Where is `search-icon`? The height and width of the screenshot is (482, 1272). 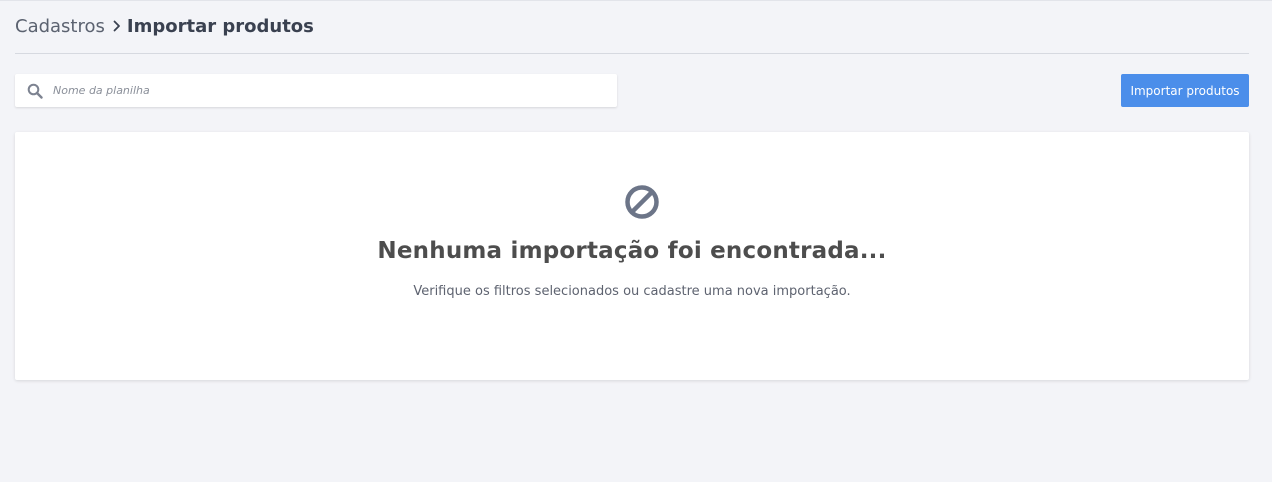 search-icon is located at coordinates (35, 91).